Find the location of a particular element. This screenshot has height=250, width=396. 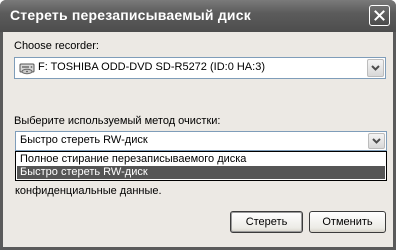

recorder-select: F: TOSHIBA ODD-DVD SD-R5272 (ID:0 HA:3) is located at coordinates (200, 68).